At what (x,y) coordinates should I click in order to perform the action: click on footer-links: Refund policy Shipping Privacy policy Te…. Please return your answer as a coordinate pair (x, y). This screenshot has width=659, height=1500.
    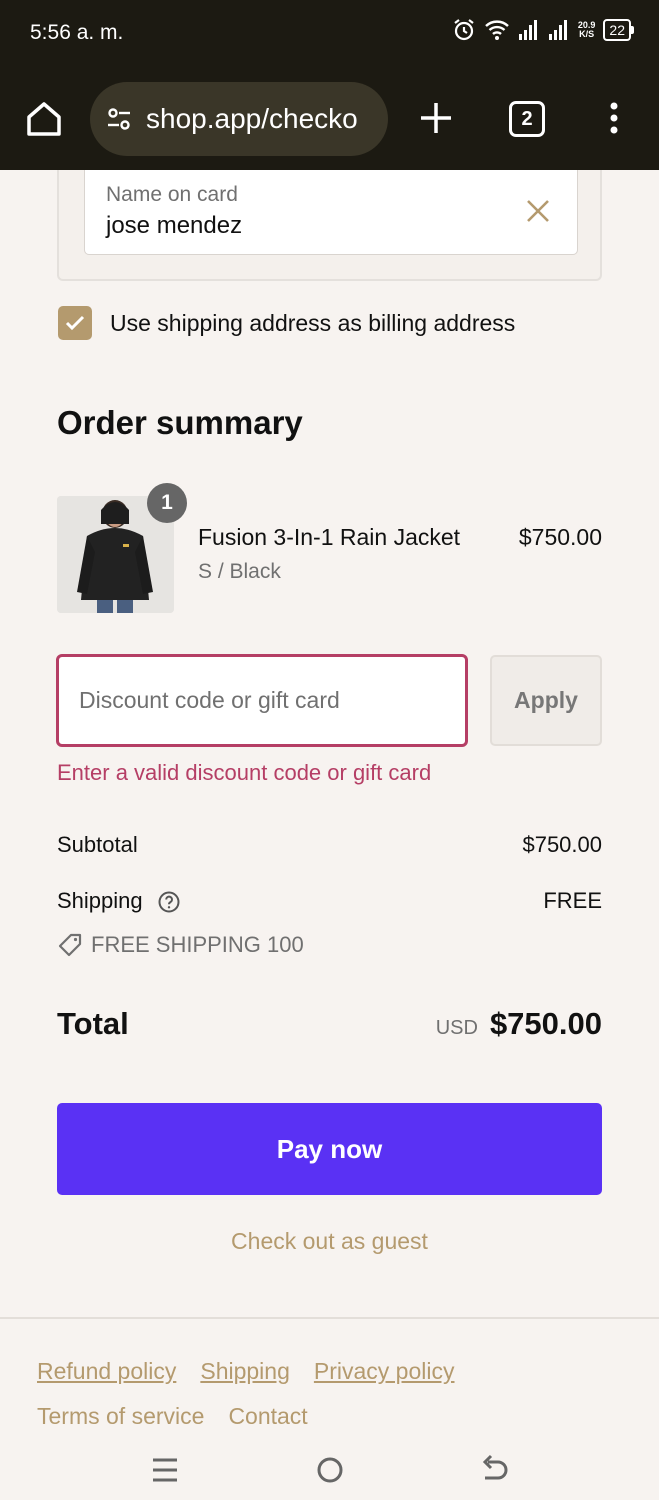
    Looking at the image, I should click on (327, 1394).